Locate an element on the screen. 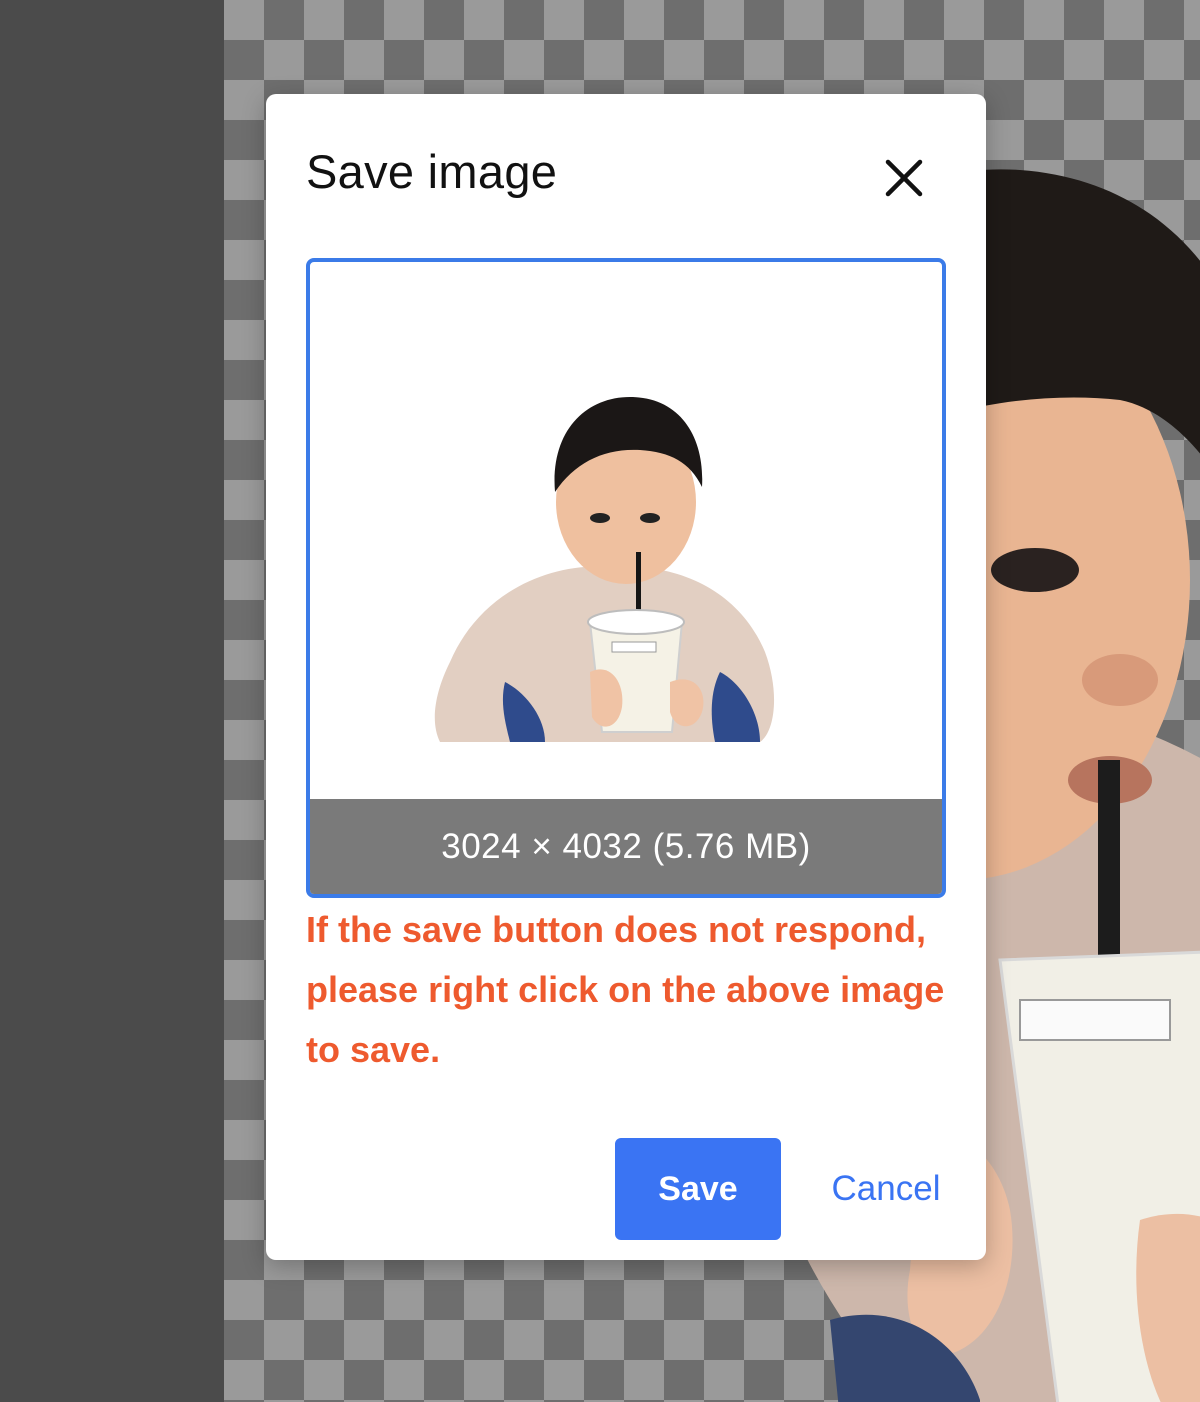 Image resolution: width=1200 pixels, height=1402 pixels. close-icon is located at coordinates (904, 178).